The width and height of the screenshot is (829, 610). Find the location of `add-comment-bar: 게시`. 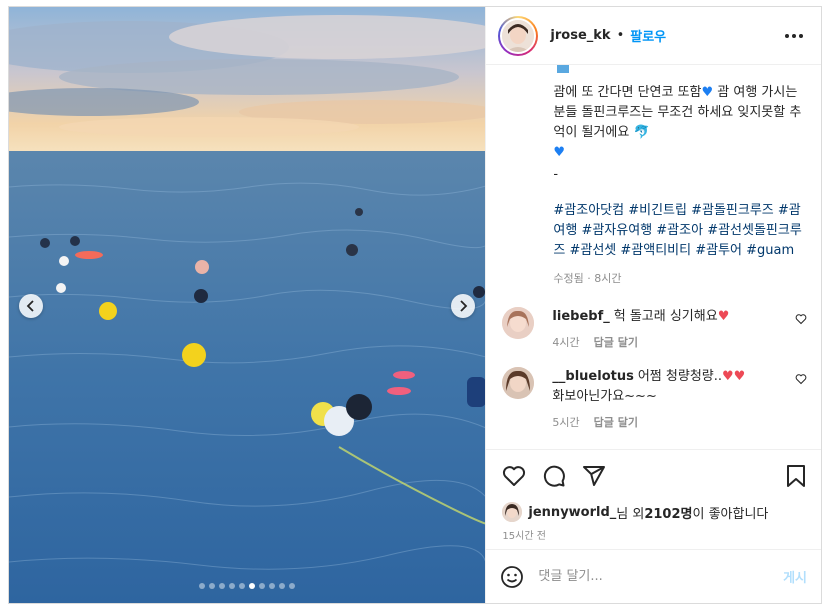

add-comment-bar: 게시 is located at coordinates (653, 576).